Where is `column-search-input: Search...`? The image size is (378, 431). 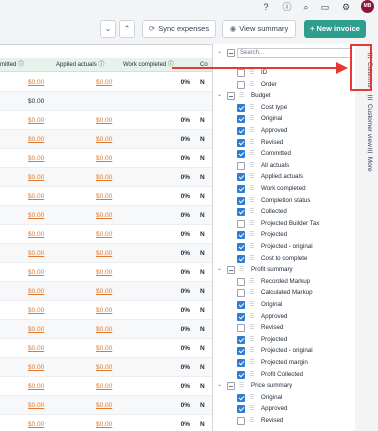
column-search-input: Search... is located at coordinates (294, 53).